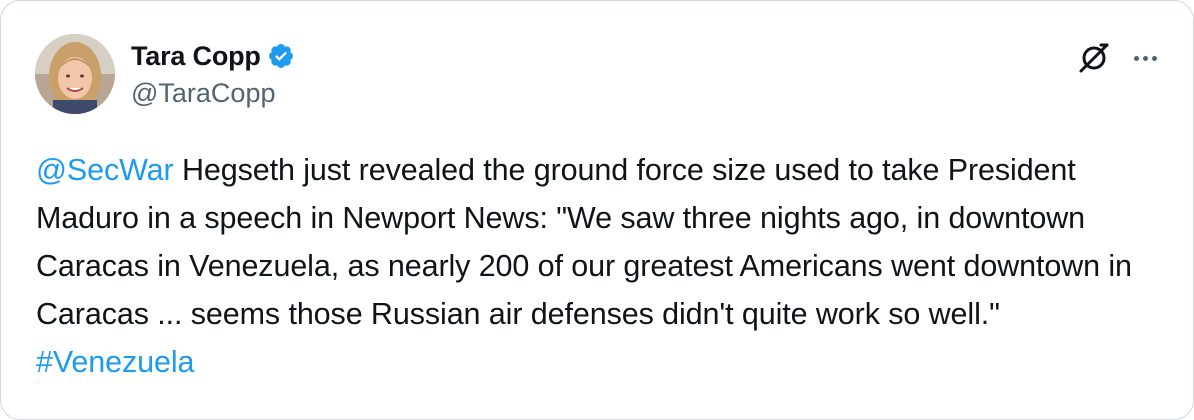 The width and height of the screenshot is (1194, 420). I want to click on more-options-icon, so click(1145, 58).